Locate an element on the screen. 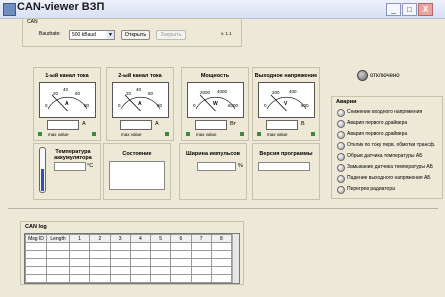 The height and width of the screenshot is (297, 445). thermometer-icon is located at coordinates (42, 170).